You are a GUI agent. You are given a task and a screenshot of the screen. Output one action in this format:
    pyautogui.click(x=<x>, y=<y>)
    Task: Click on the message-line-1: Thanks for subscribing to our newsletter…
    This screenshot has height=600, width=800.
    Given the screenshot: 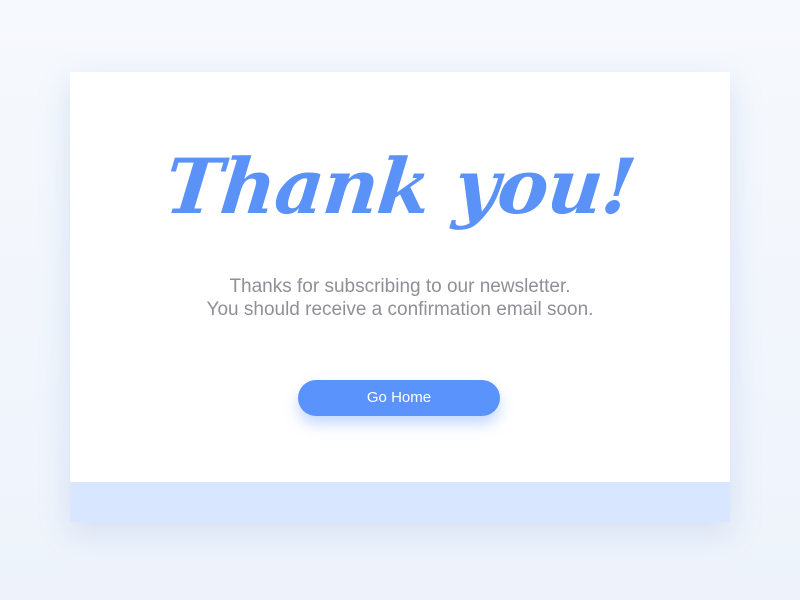 What is the action you would take?
    pyautogui.click(x=400, y=286)
    